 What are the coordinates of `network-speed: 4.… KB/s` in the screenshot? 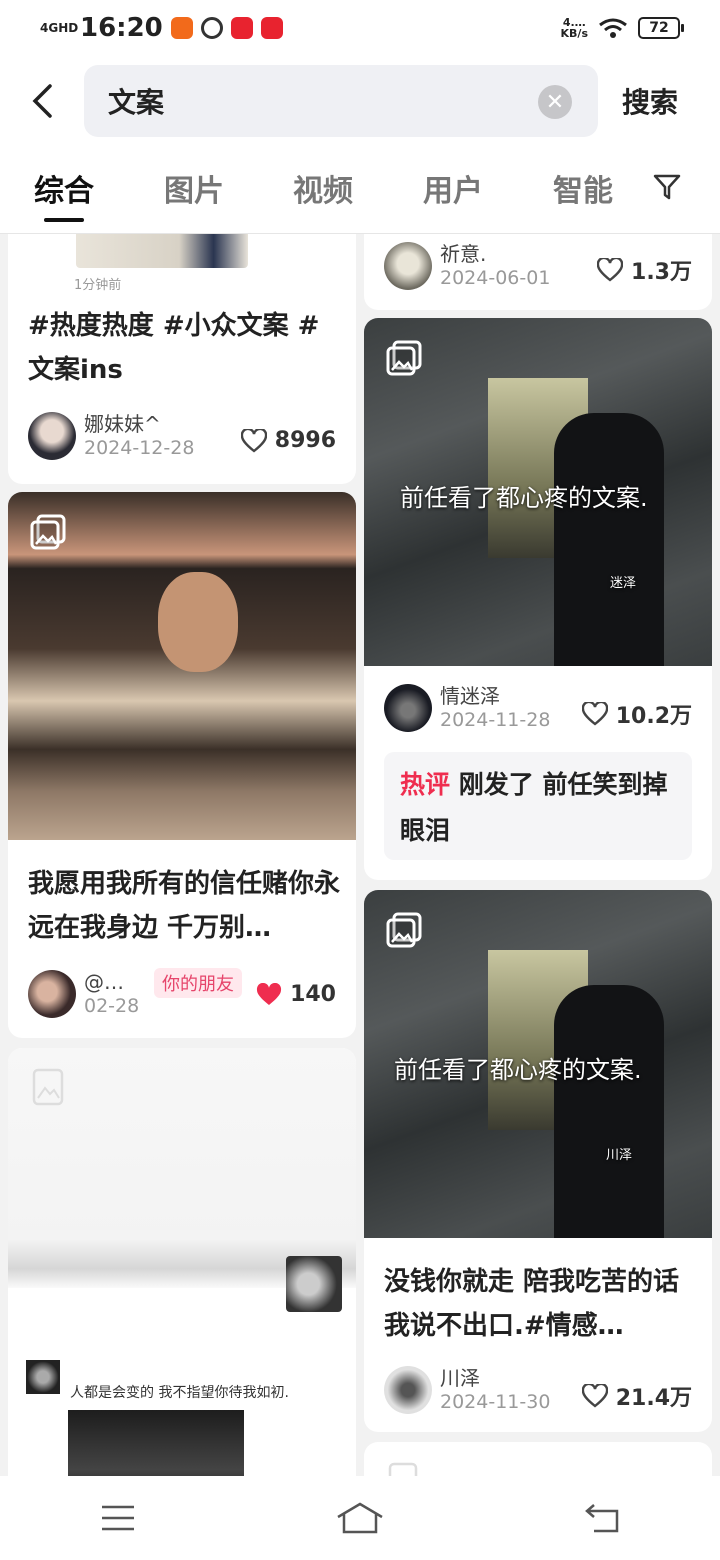 It's located at (574, 28).